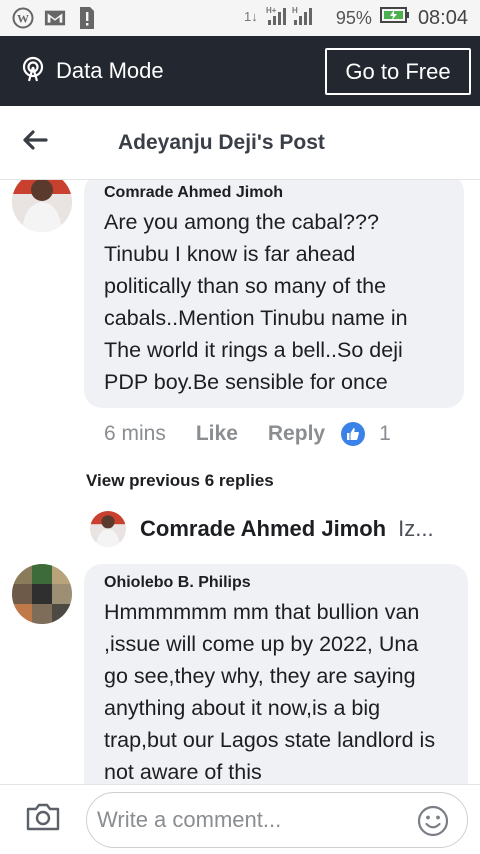  I want to click on status-bar: W 1↓ H+ H 95% 08:04, so click(240, 18).